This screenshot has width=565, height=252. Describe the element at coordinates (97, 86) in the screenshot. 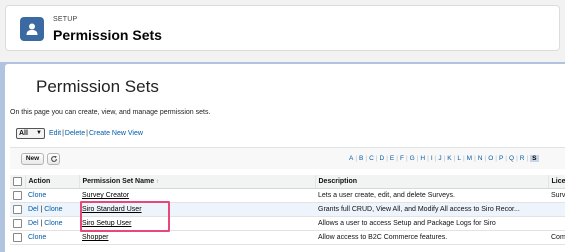

I see `page-title: Permission Sets` at that location.